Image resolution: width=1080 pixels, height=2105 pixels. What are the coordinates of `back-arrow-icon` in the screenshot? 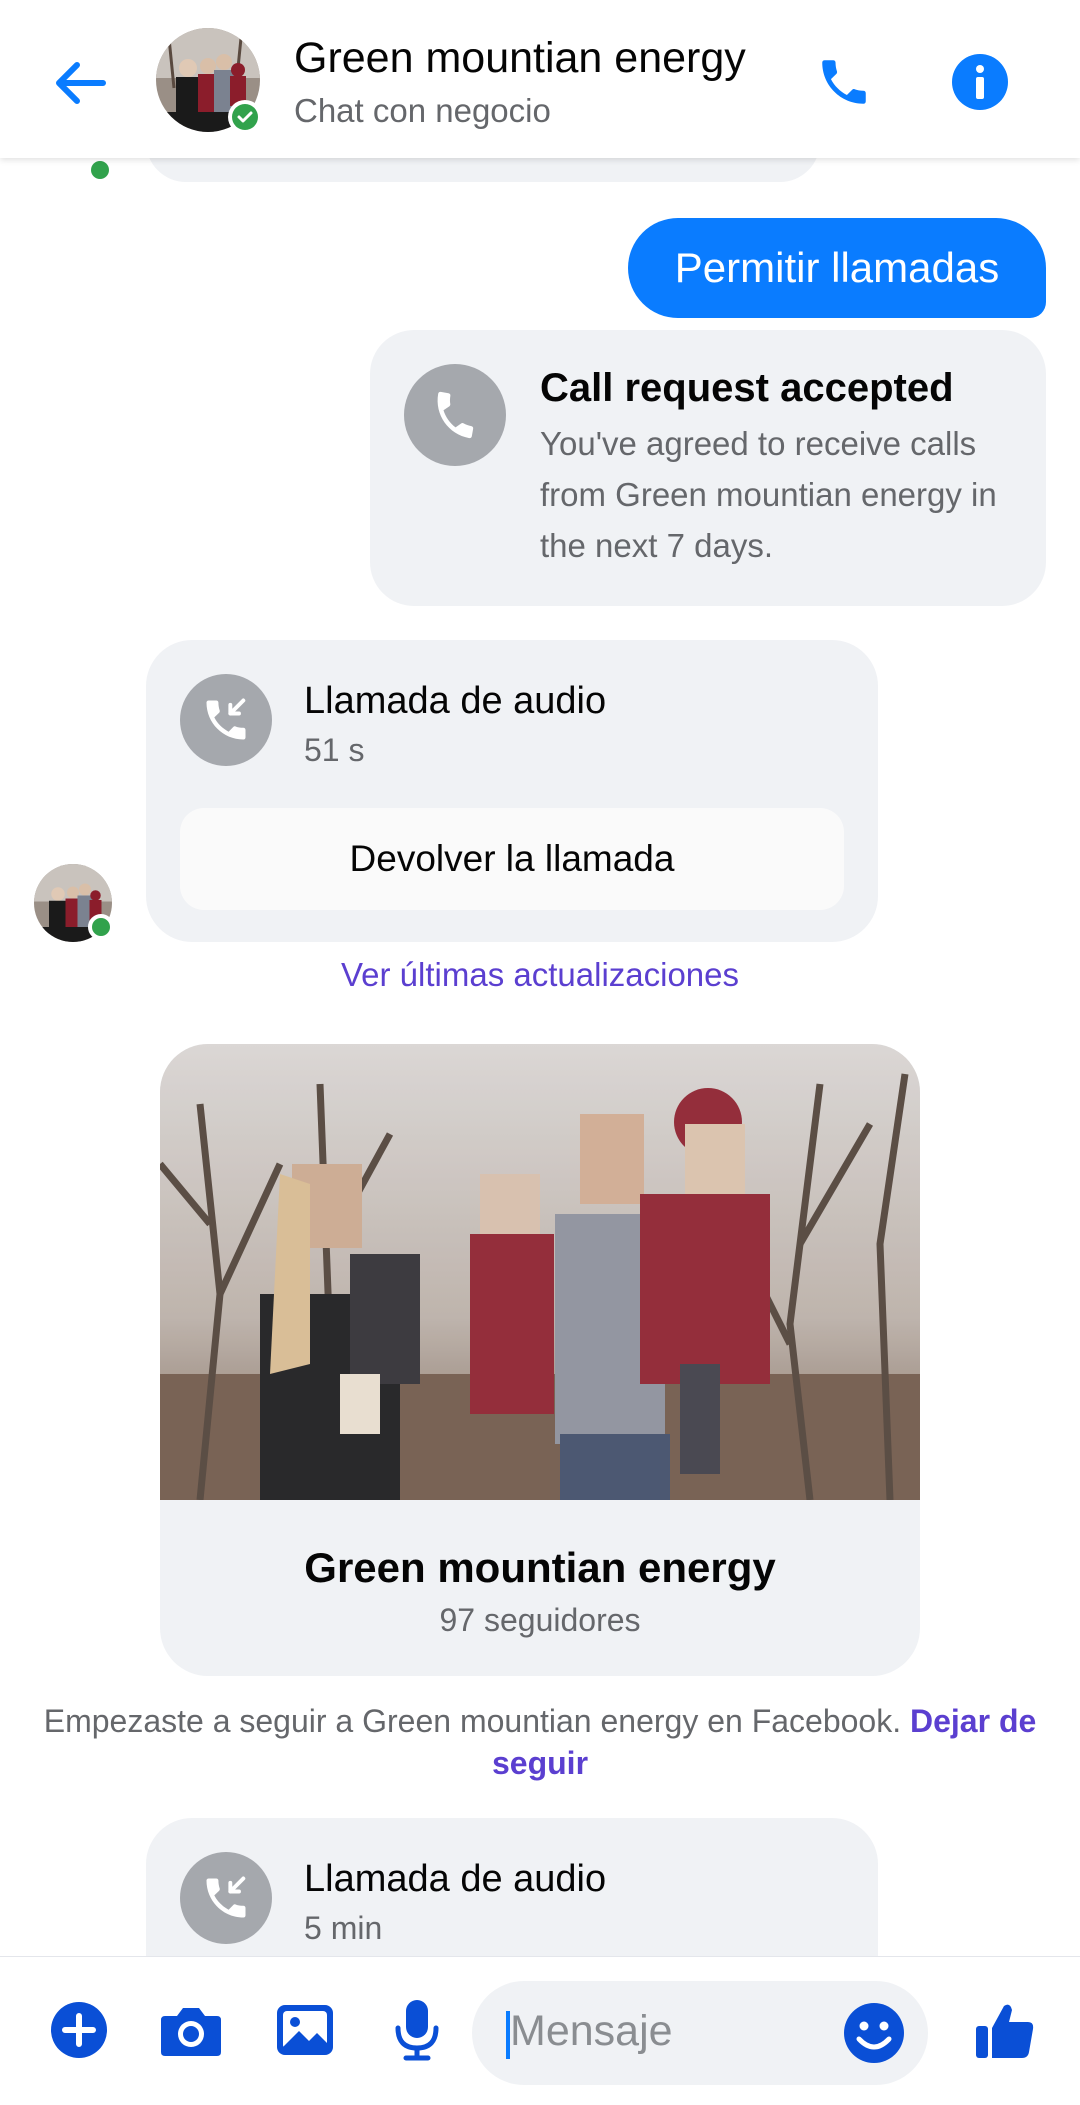 It's located at (81, 83).